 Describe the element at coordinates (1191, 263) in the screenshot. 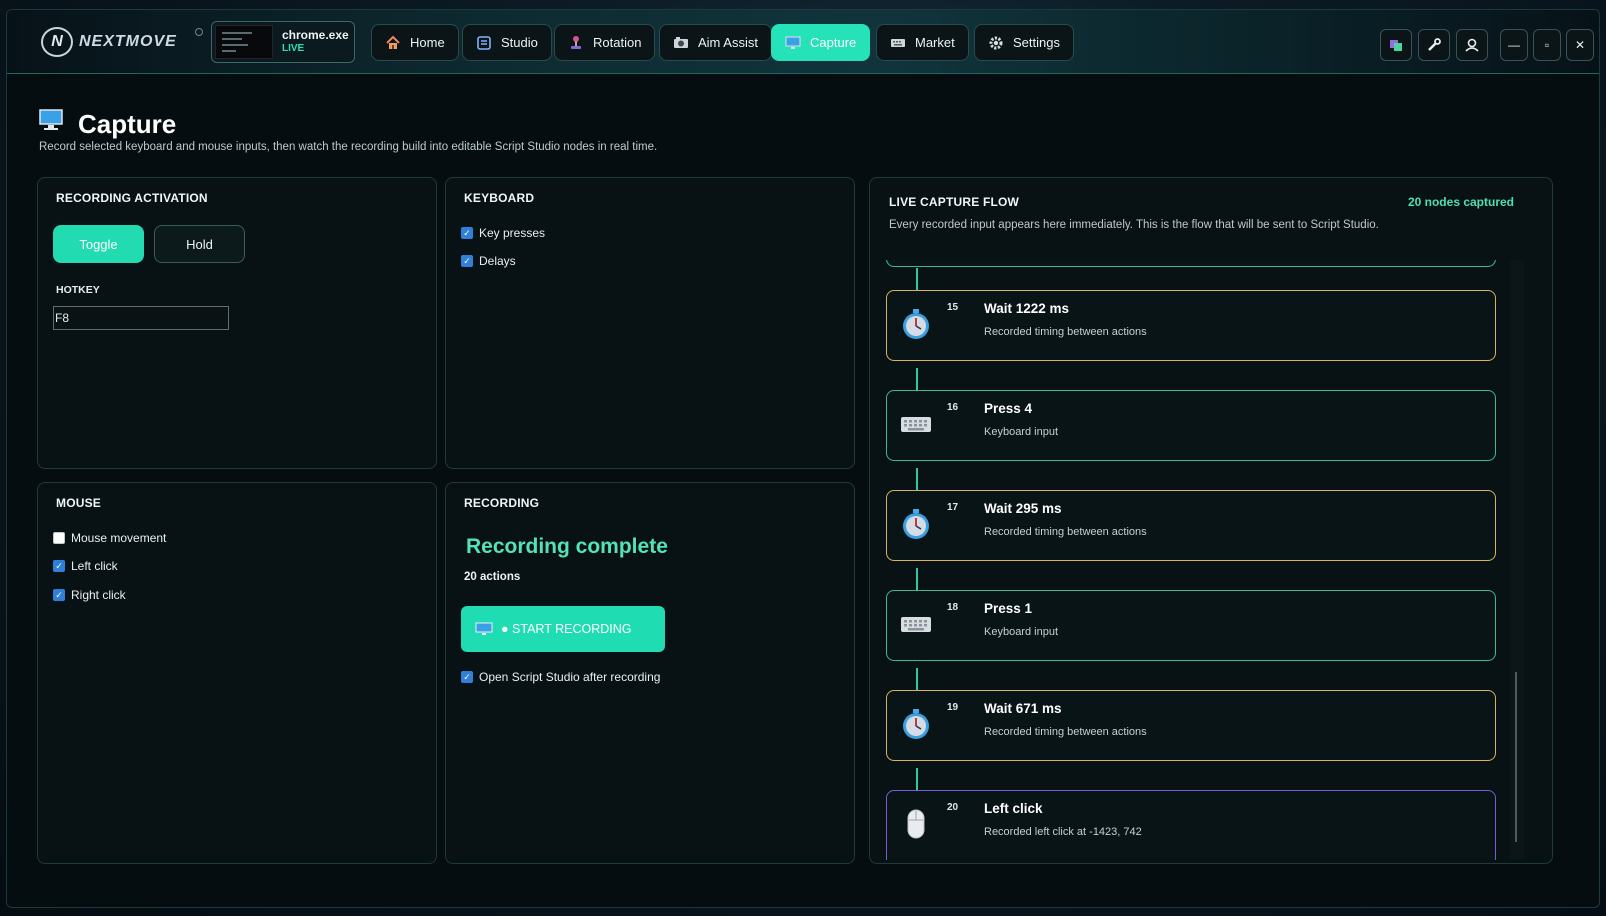

I see `flow-node-partial` at that location.